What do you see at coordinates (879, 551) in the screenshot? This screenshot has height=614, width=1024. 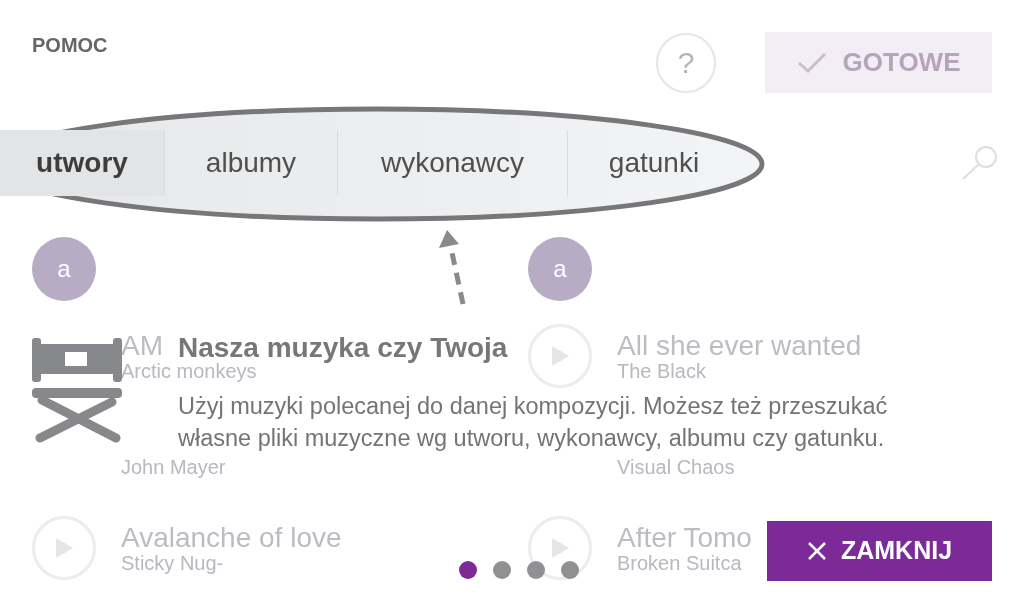 I see `close-button: ZAMKNIJ` at bounding box center [879, 551].